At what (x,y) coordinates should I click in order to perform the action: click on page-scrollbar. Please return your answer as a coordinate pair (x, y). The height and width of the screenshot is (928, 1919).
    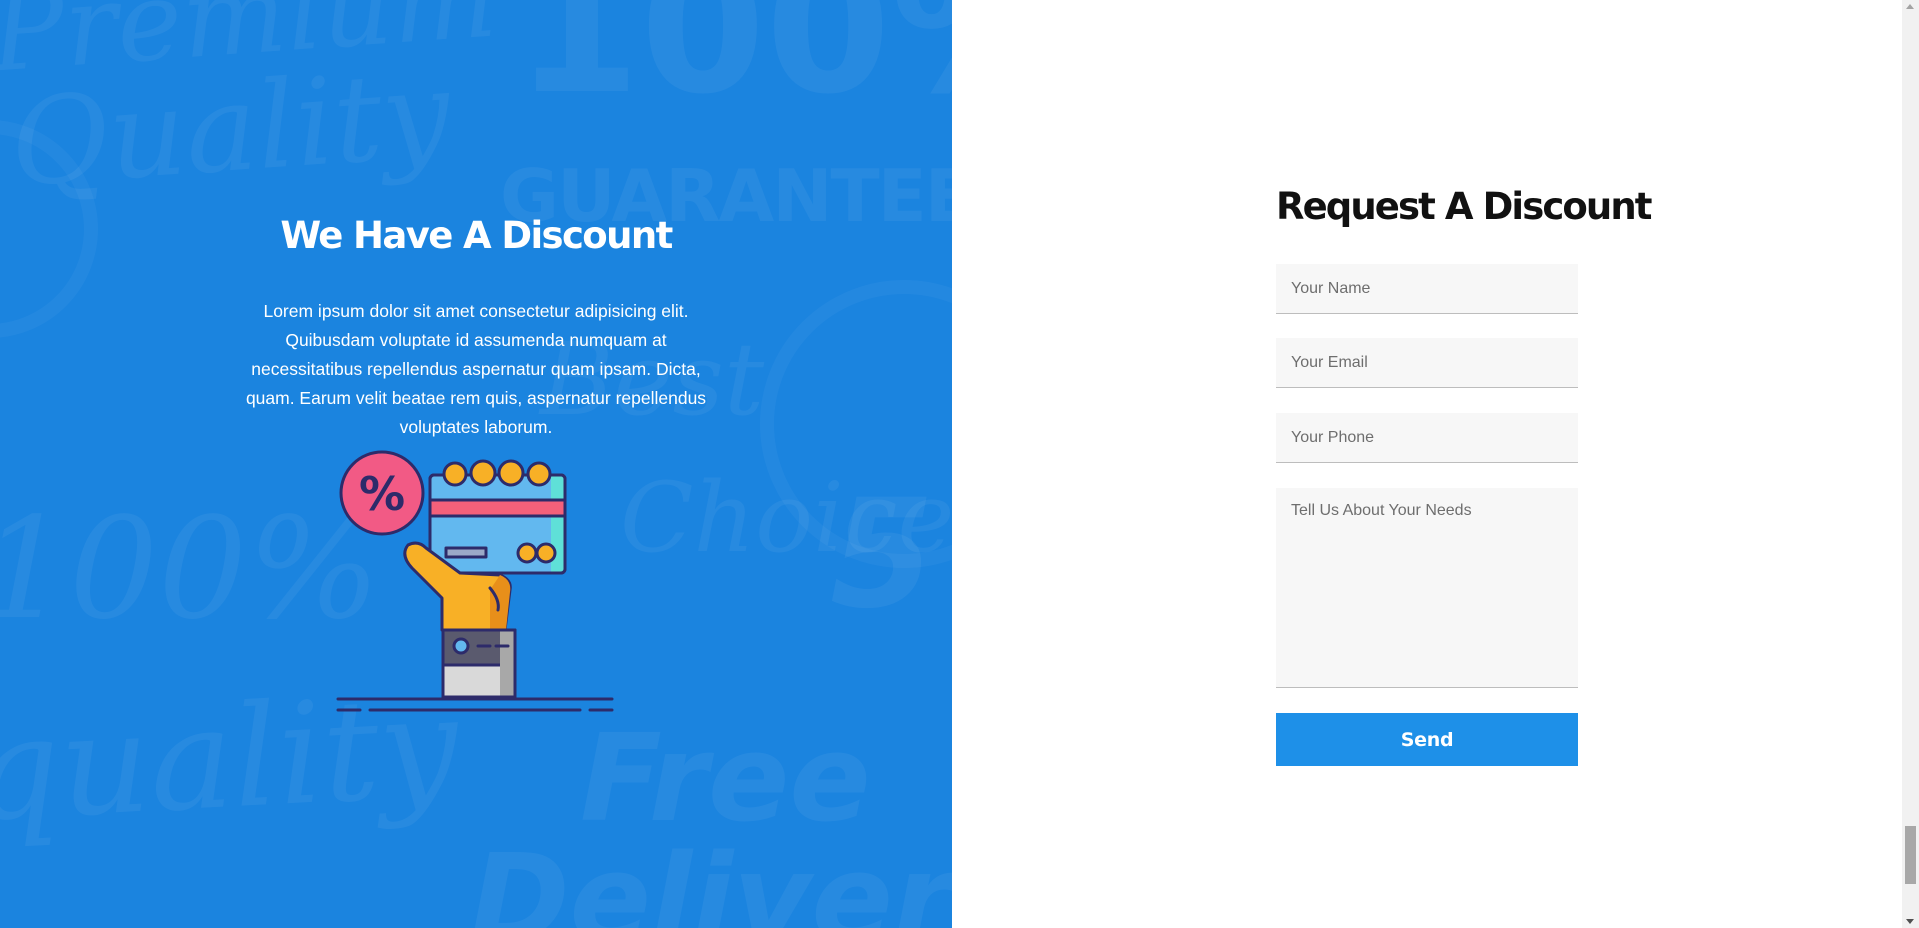
    Looking at the image, I should click on (1910, 464).